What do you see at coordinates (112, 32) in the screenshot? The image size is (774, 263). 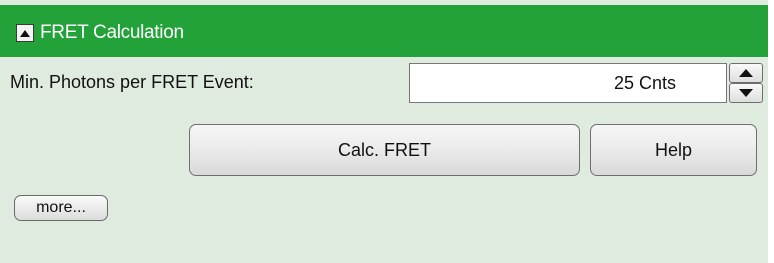 I see `panel-title: FRET Calculation` at bounding box center [112, 32].